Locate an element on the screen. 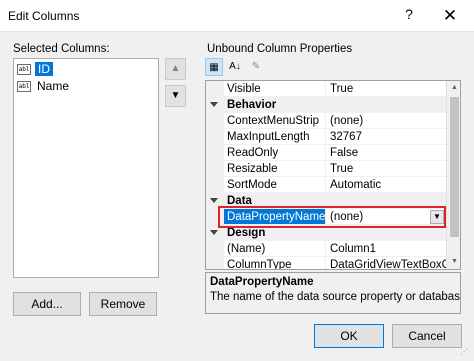 This screenshot has width=474, height=361. property-pages-icon: ✎ is located at coordinates (256, 67).